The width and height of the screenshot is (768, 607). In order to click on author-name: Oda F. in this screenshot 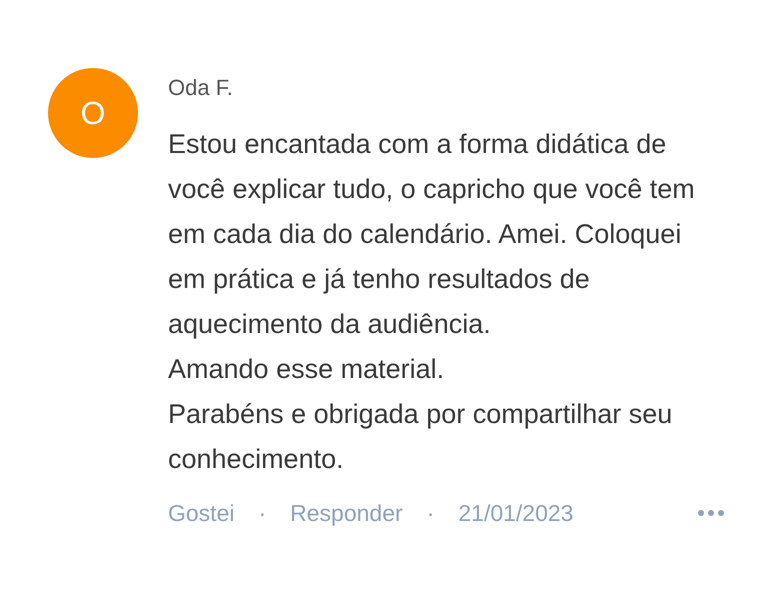, I will do `click(201, 88)`.